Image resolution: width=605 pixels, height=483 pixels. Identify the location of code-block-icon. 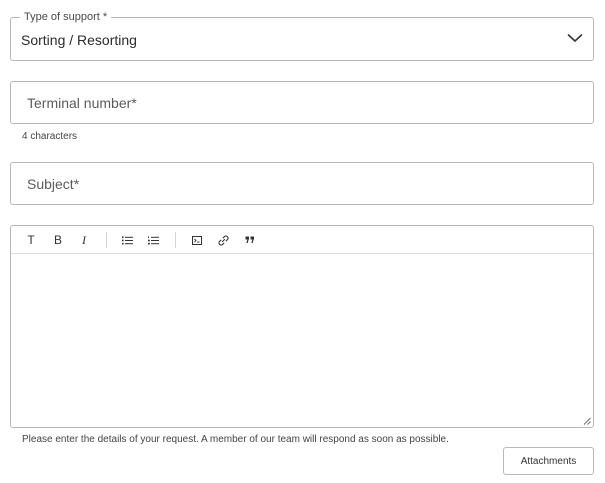
(197, 240).